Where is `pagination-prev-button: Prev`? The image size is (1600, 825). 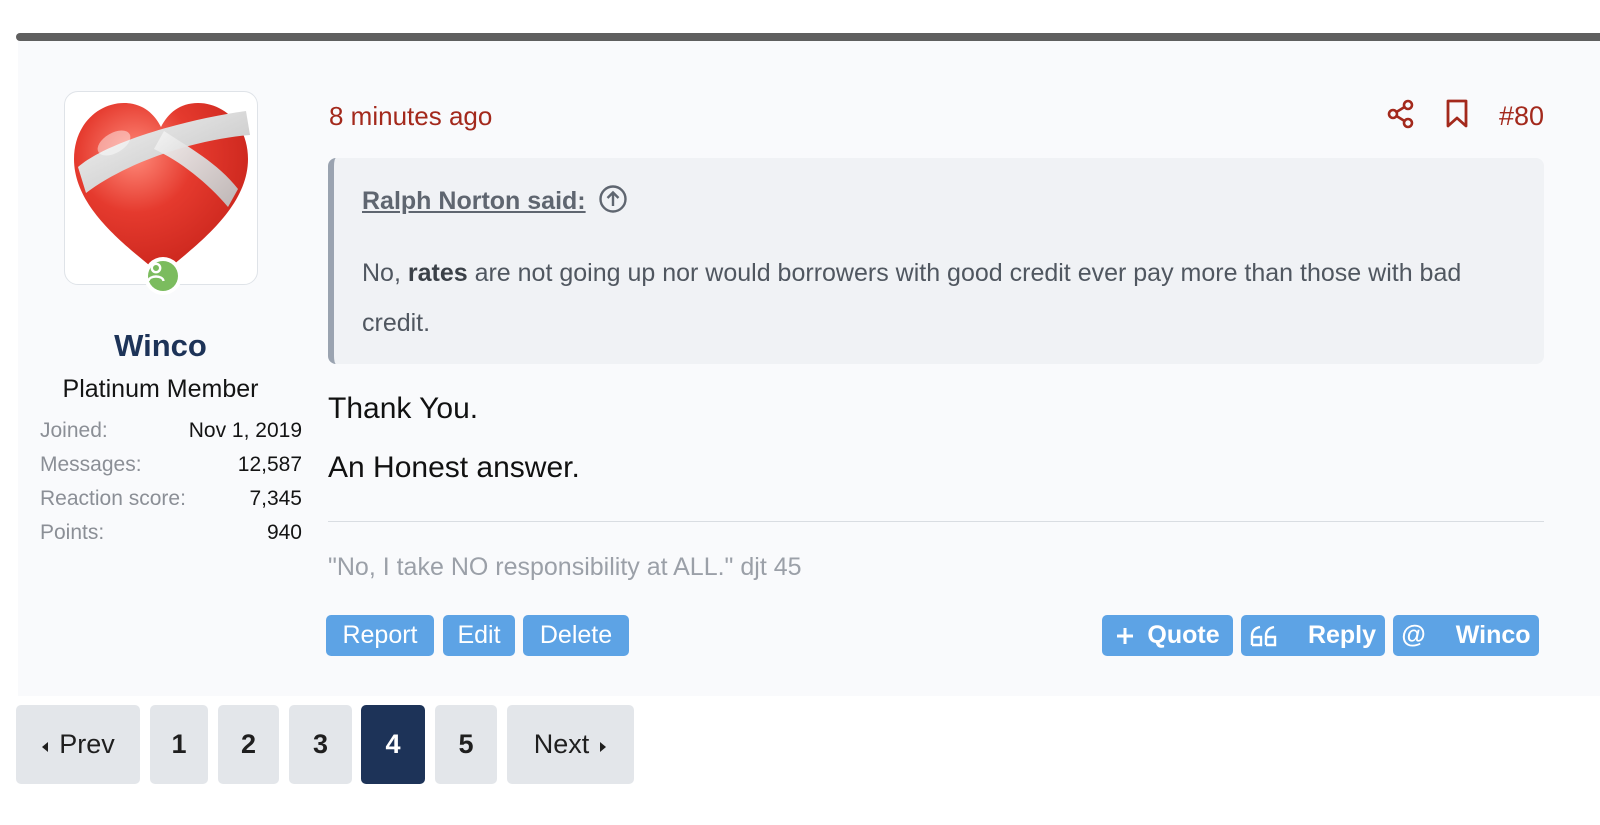 pagination-prev-button: Prev is located at coordinates (78, 744).